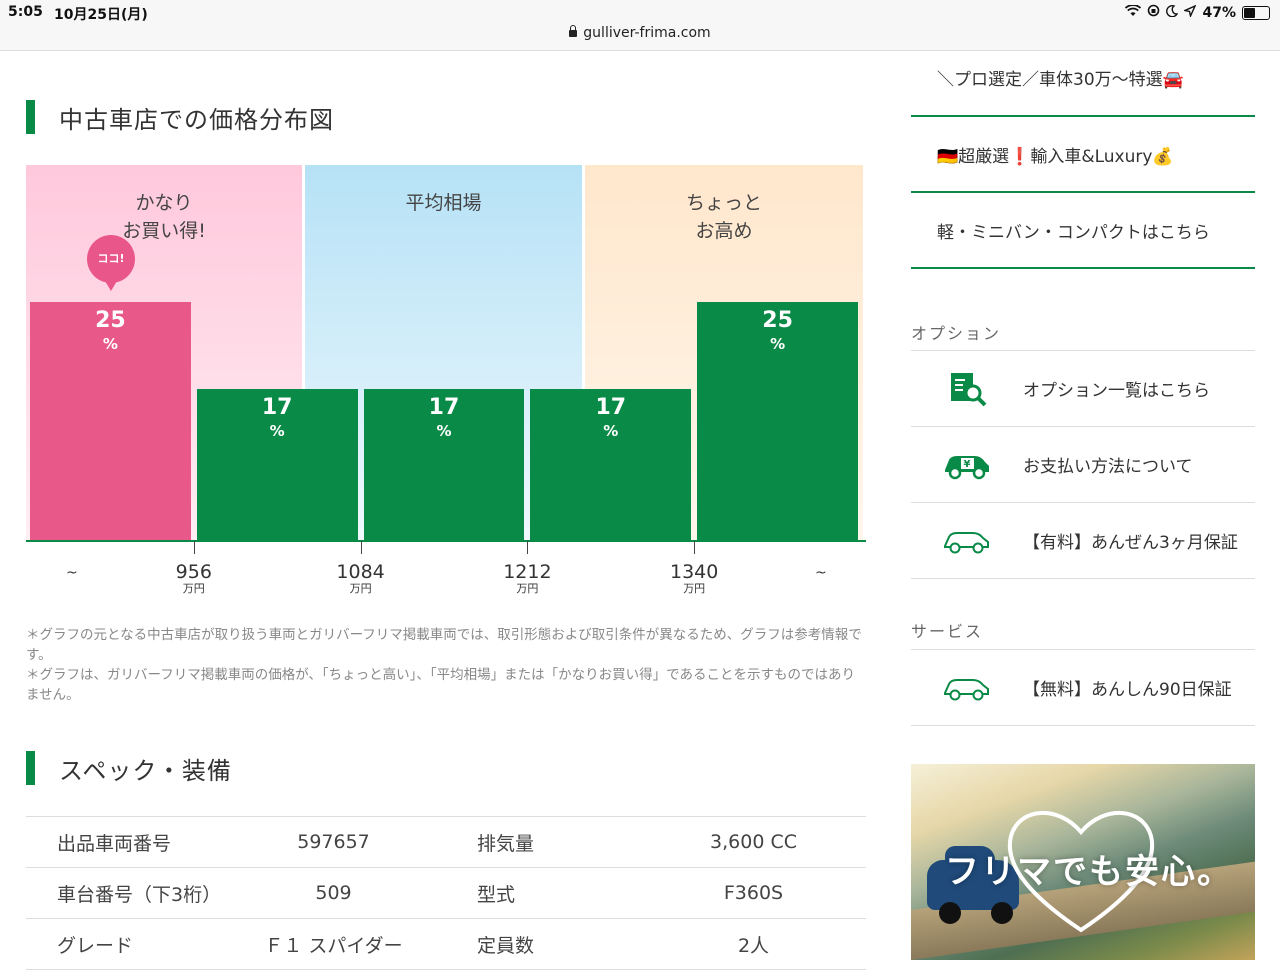  Describe the element at coordinates (647, 33) in the screenshot. I see `url-text: gulliver-frima.com` at that location.